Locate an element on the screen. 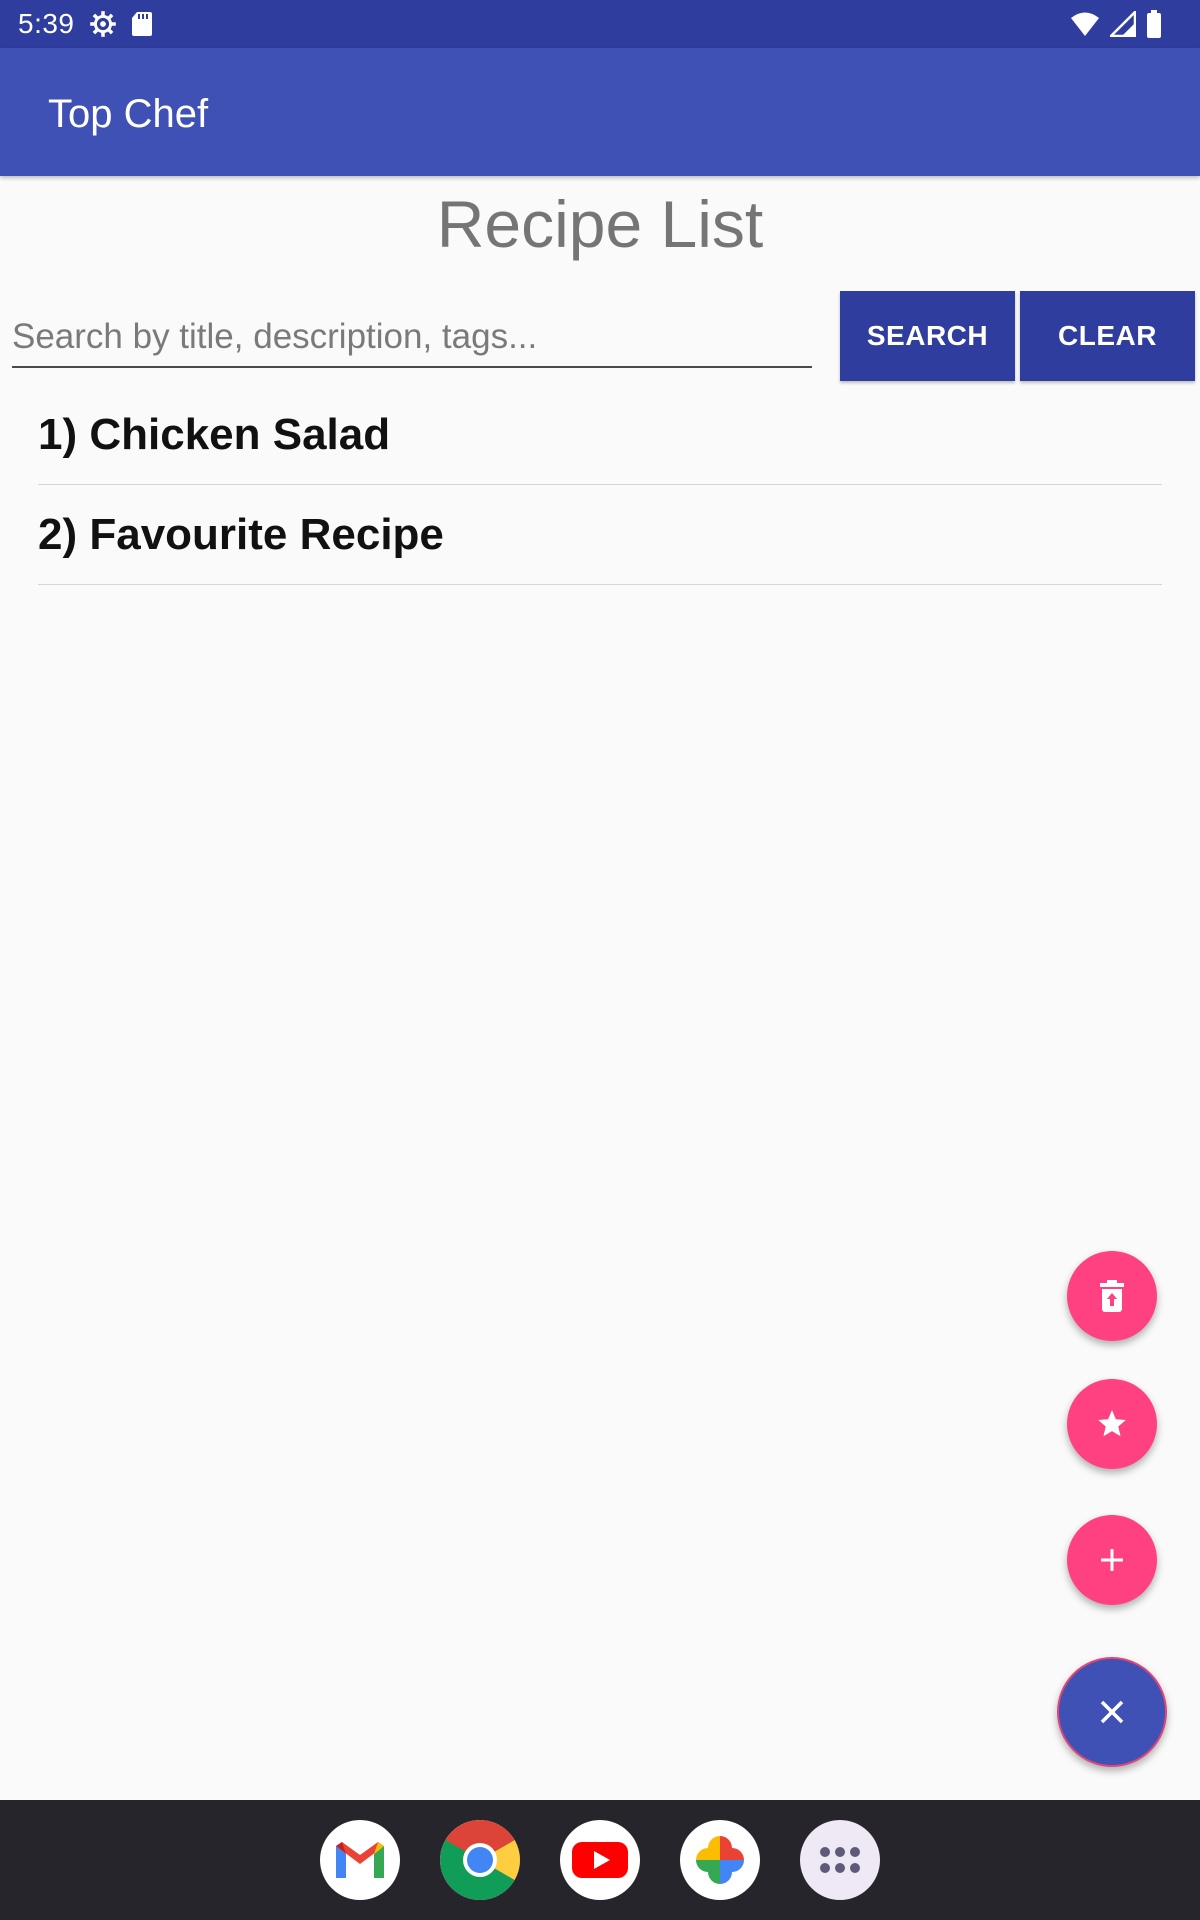  signal-icon is located at coordinates (1123, 24).